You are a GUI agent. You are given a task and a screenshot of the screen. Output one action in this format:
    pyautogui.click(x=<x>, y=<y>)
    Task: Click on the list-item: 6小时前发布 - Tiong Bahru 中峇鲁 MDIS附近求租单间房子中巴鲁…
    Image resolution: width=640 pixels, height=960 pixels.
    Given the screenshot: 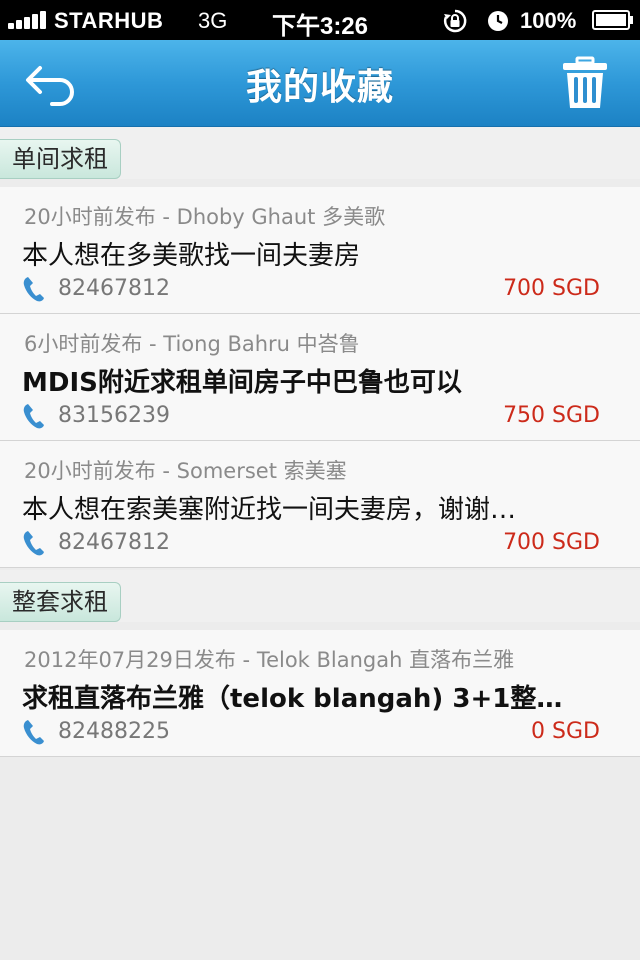 What is the action you would take?
    pyautogui.click(x=320, y=377)
    